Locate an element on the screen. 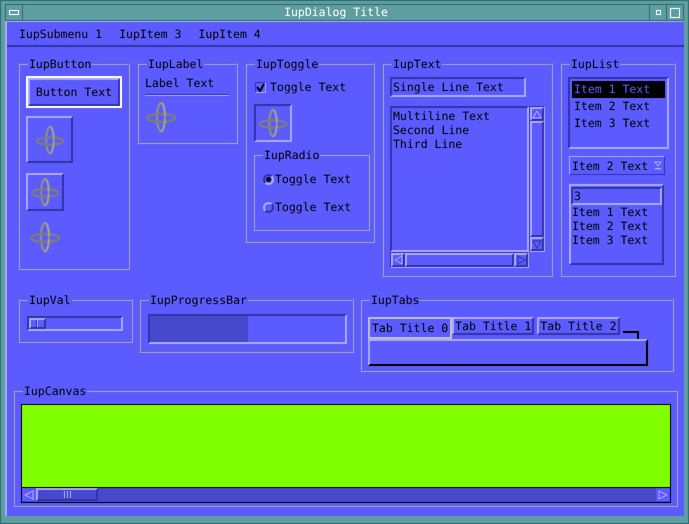 The height and width of the screenshot is (524, 689). text-button: Button Text is located at coordinates (74, 92).